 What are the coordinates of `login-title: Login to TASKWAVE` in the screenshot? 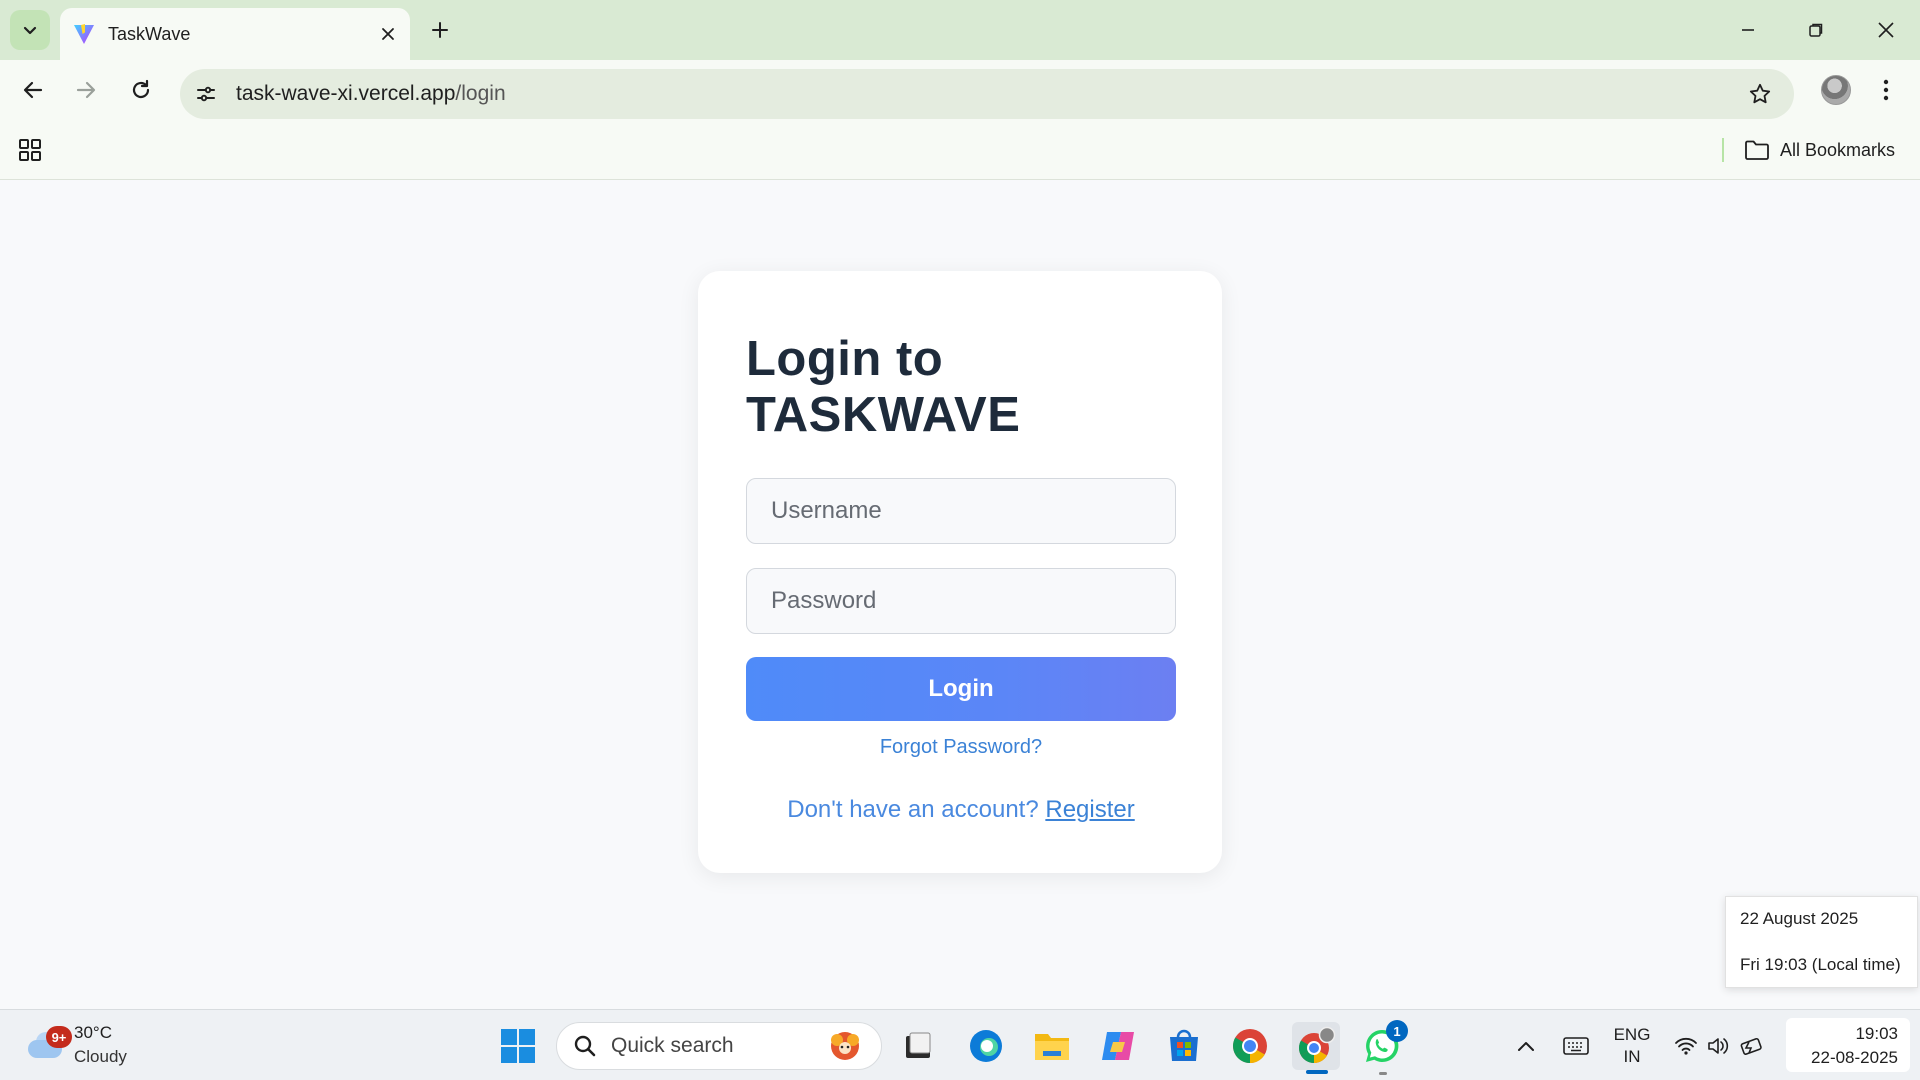 It's located at (883, 387).